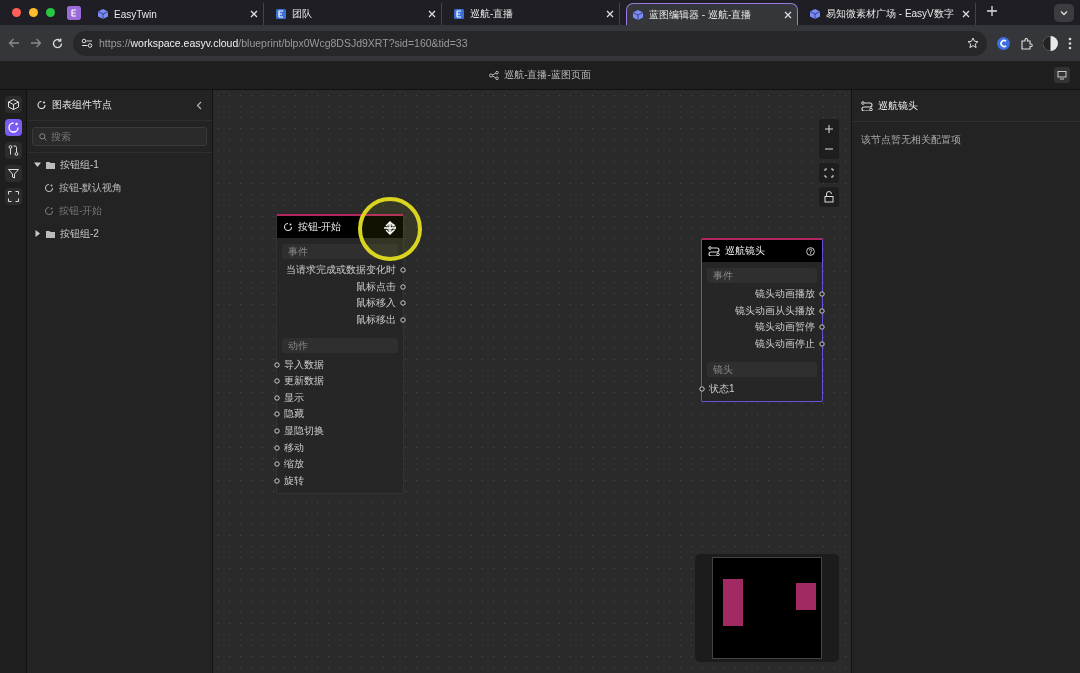 This screenshot has width=1080, height=673. I want to click on browser-tab: 团队, so click(356, 14).